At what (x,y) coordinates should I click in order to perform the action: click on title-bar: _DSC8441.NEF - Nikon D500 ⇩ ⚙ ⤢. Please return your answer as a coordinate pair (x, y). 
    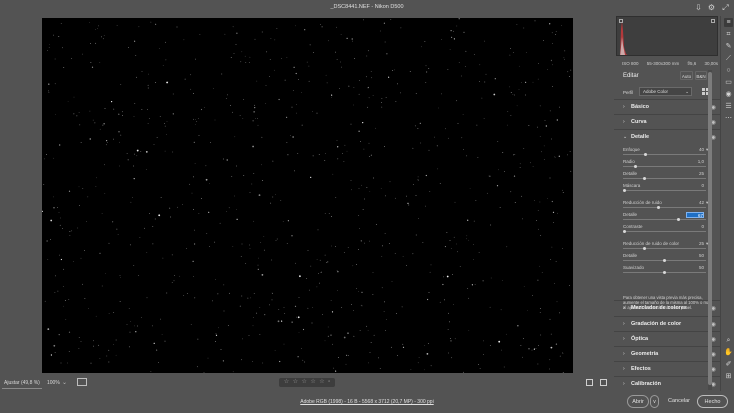
    Looking at the image, I should click on (367, 8).